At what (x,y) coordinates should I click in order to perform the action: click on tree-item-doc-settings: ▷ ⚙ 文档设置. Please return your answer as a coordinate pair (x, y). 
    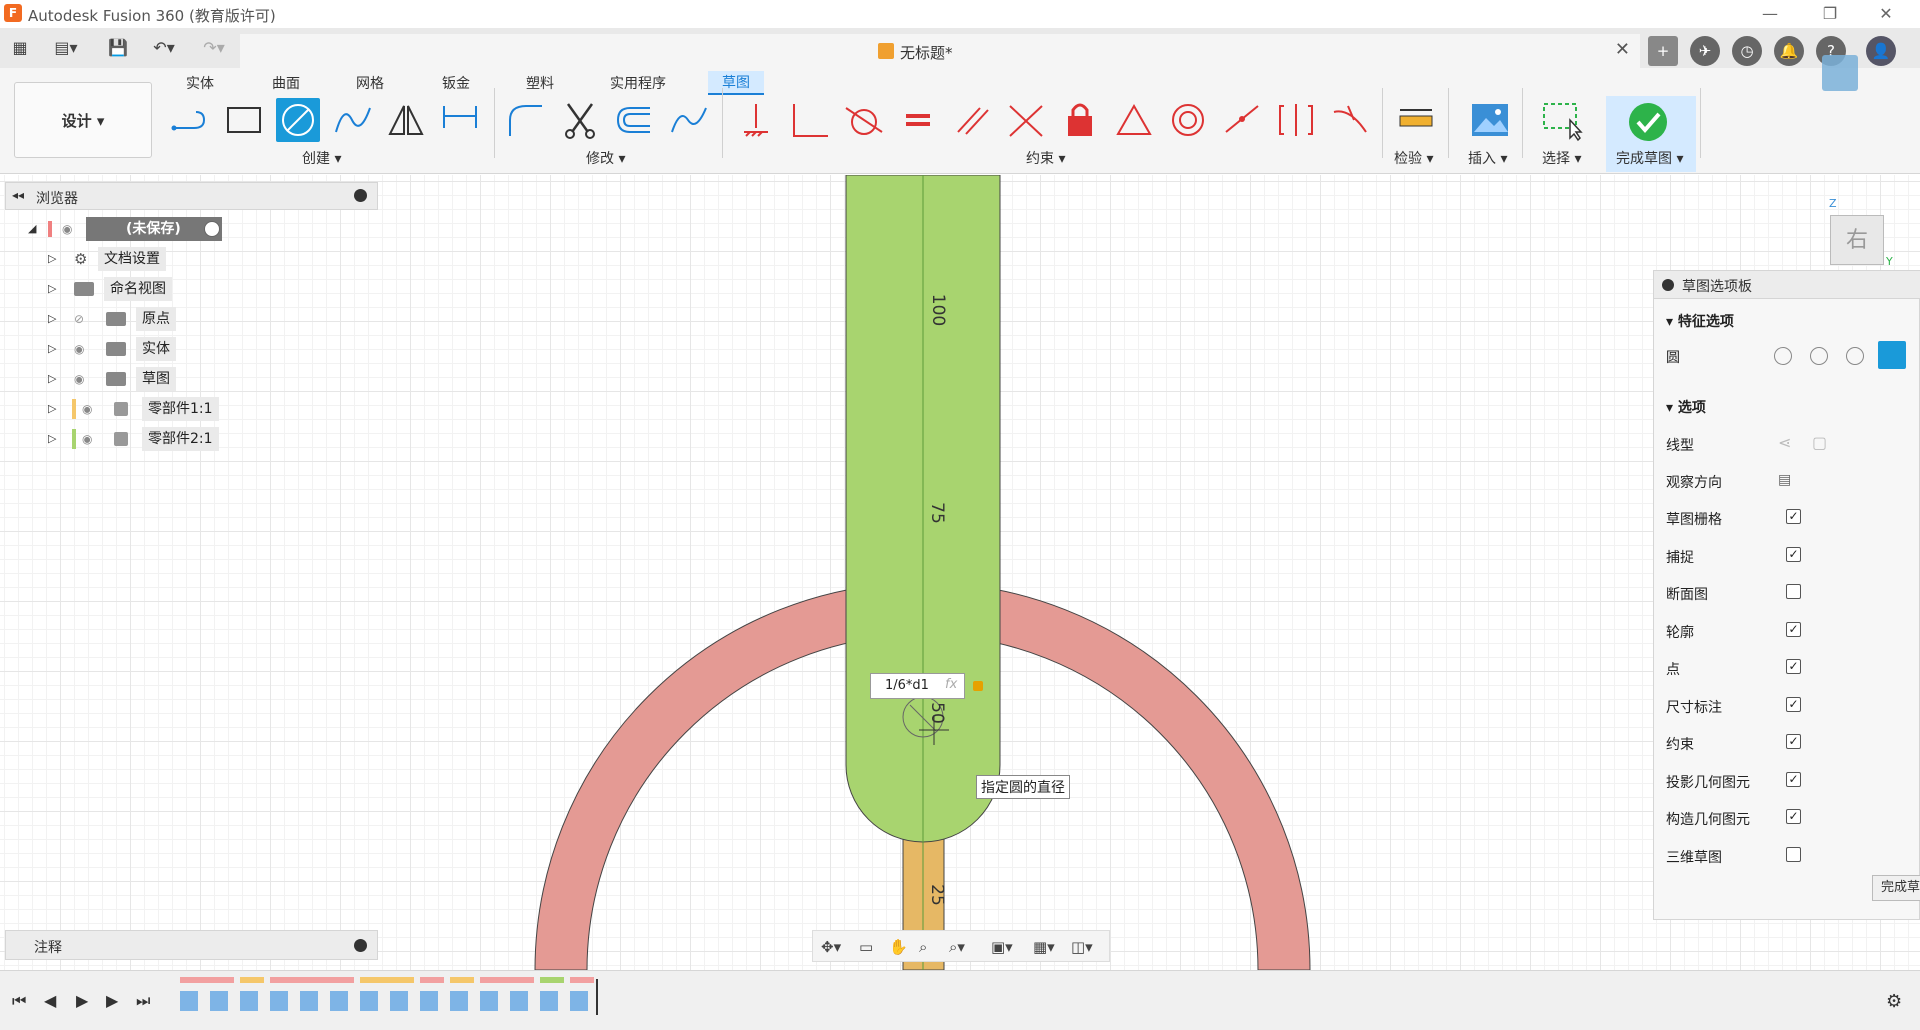
    Looking at the image, I should click on (113, 259).